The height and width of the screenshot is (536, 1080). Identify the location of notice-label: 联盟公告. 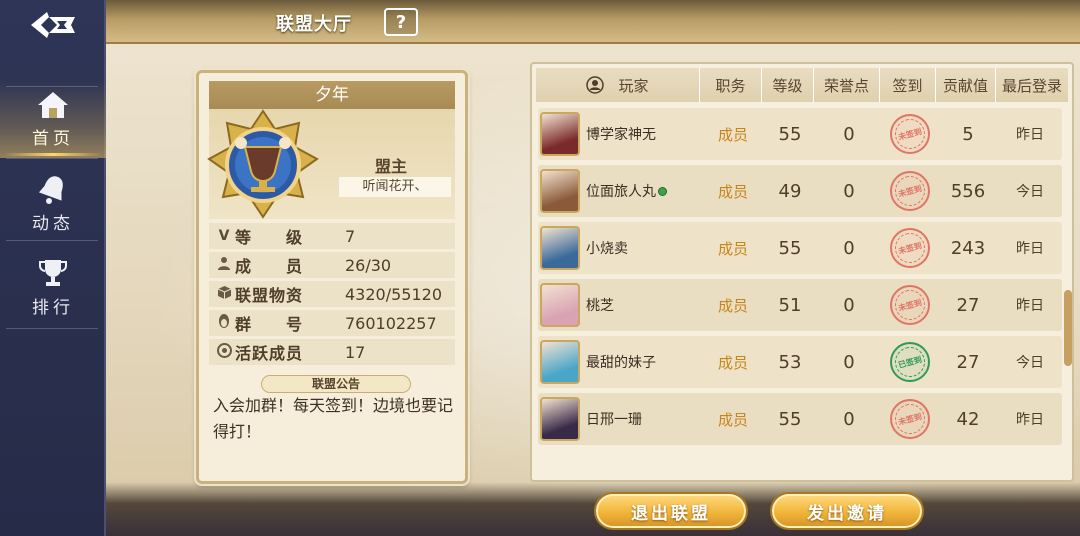
(336, 384).